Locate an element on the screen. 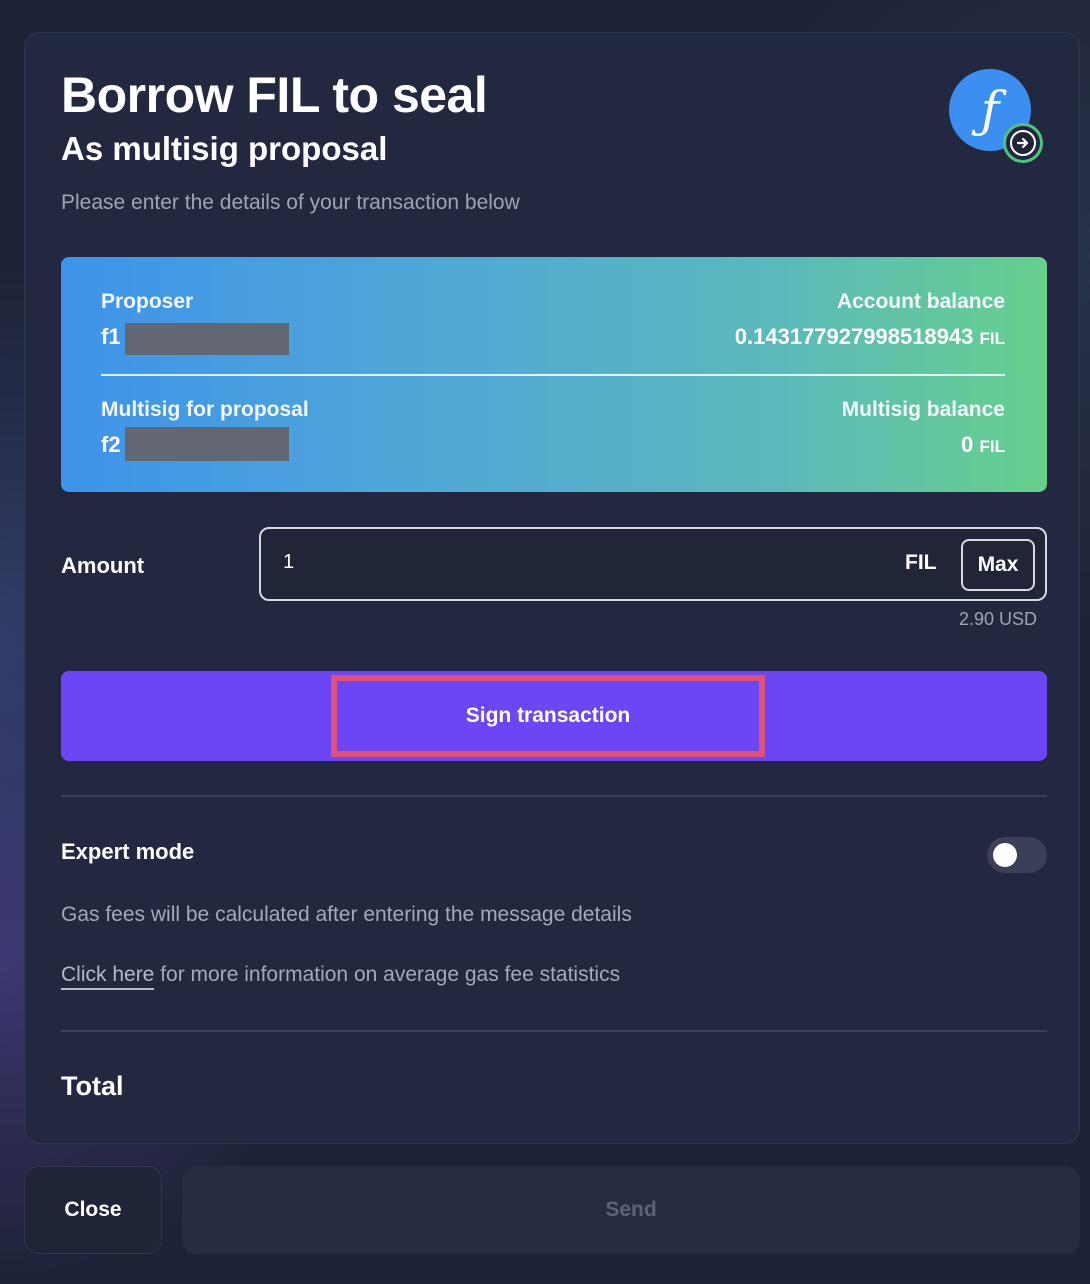 Image resolution: width=1090 pixels, height=1284 pixels. total-label: Total is located at coordinates (92, 1086).